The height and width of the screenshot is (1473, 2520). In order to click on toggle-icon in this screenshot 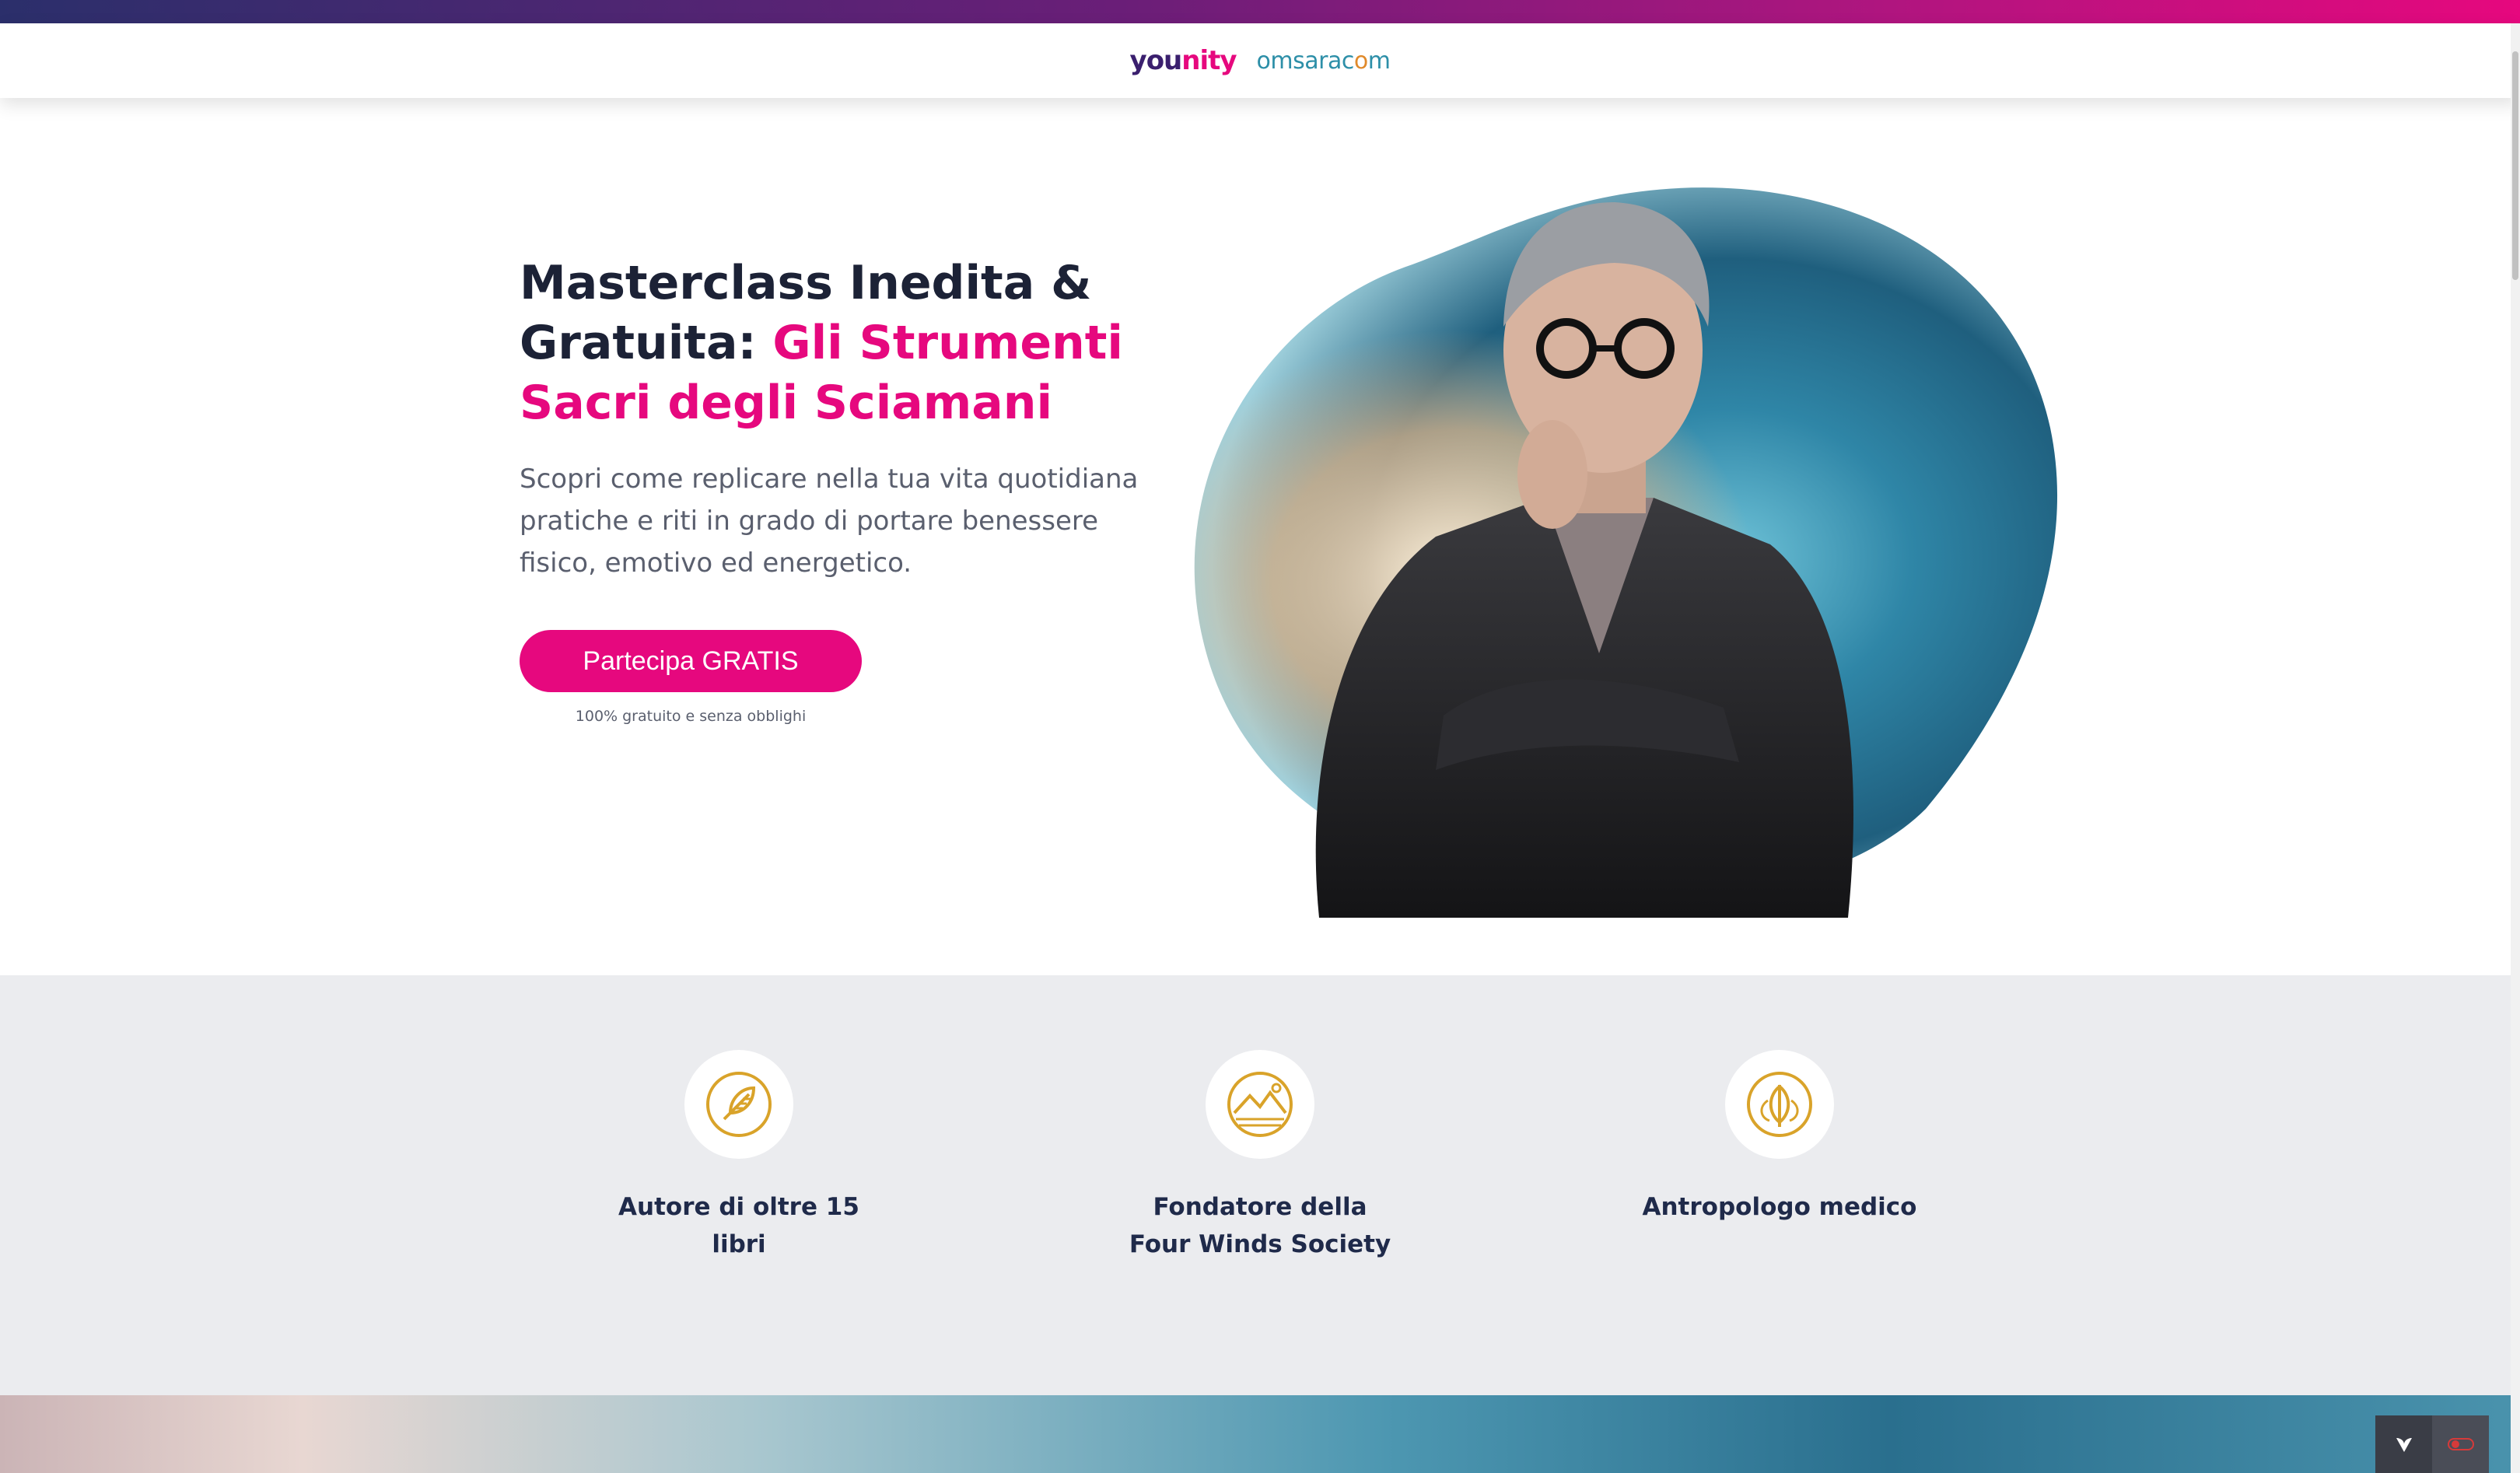, I will do `click(2461, 1444)`.